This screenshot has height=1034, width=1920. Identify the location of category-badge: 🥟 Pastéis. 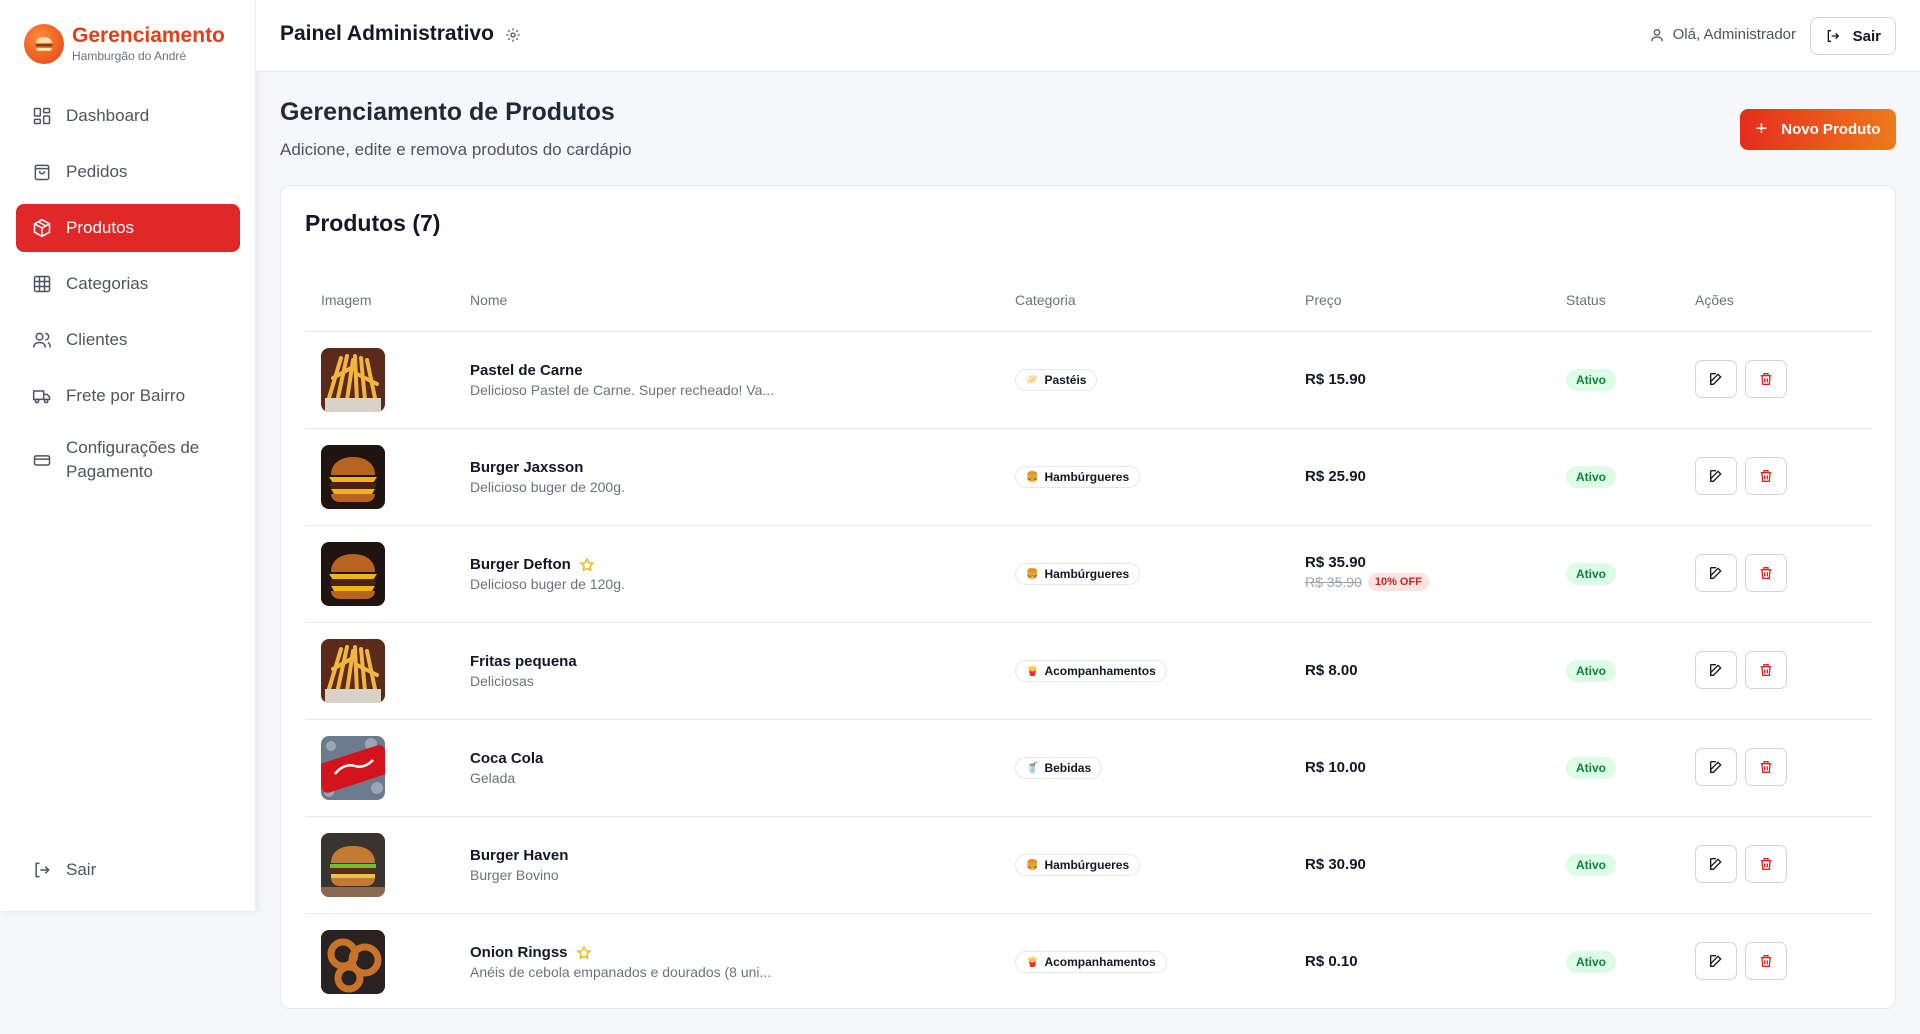
(1056, 380).